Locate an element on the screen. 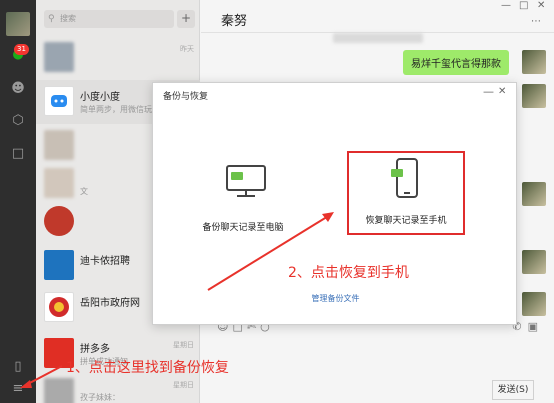 The width and height of the screenshot is (554, 403). arrow-head-restore is located at coordinates (328, 217).